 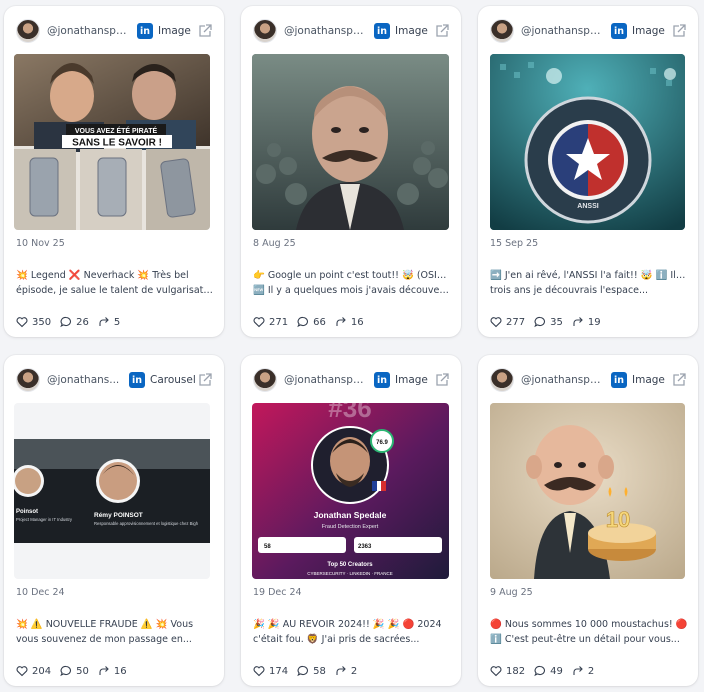 What do you see at coordinates (349, 413) in the screenshot?
I see `rank-number: #36` at bounding box center [349, 413].